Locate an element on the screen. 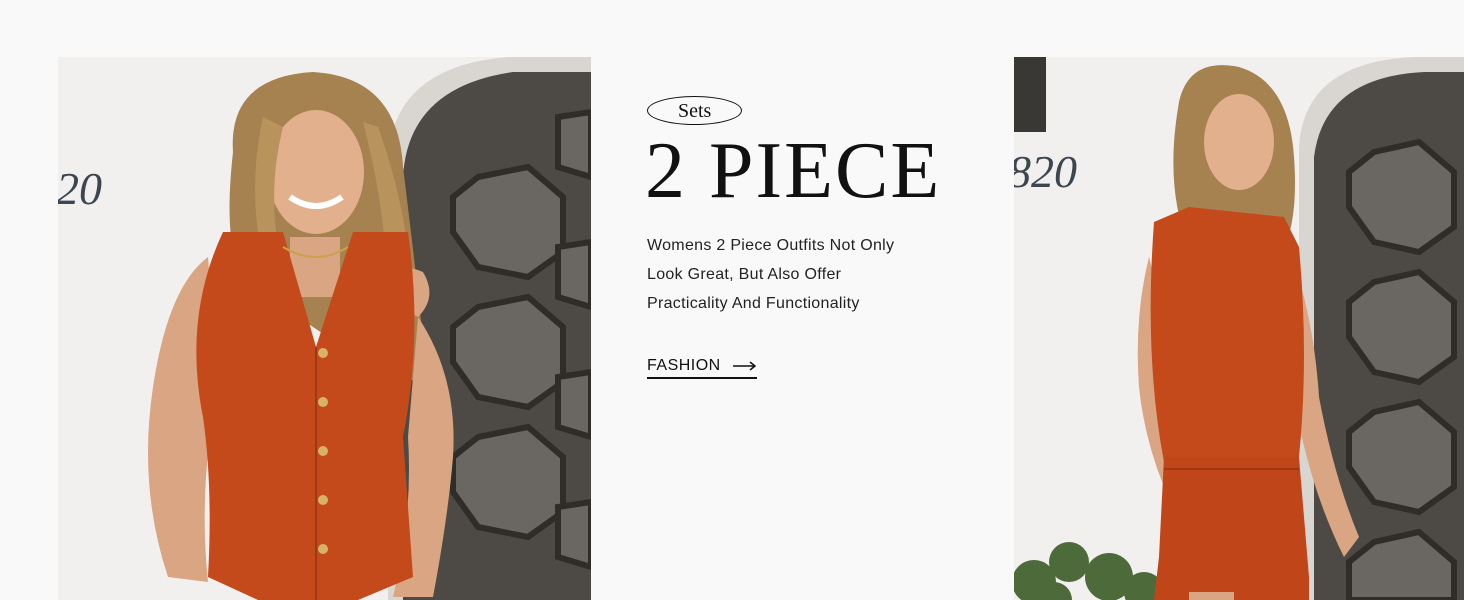  description-line: Practicality And Functionality is located at coordinates (753, 303).